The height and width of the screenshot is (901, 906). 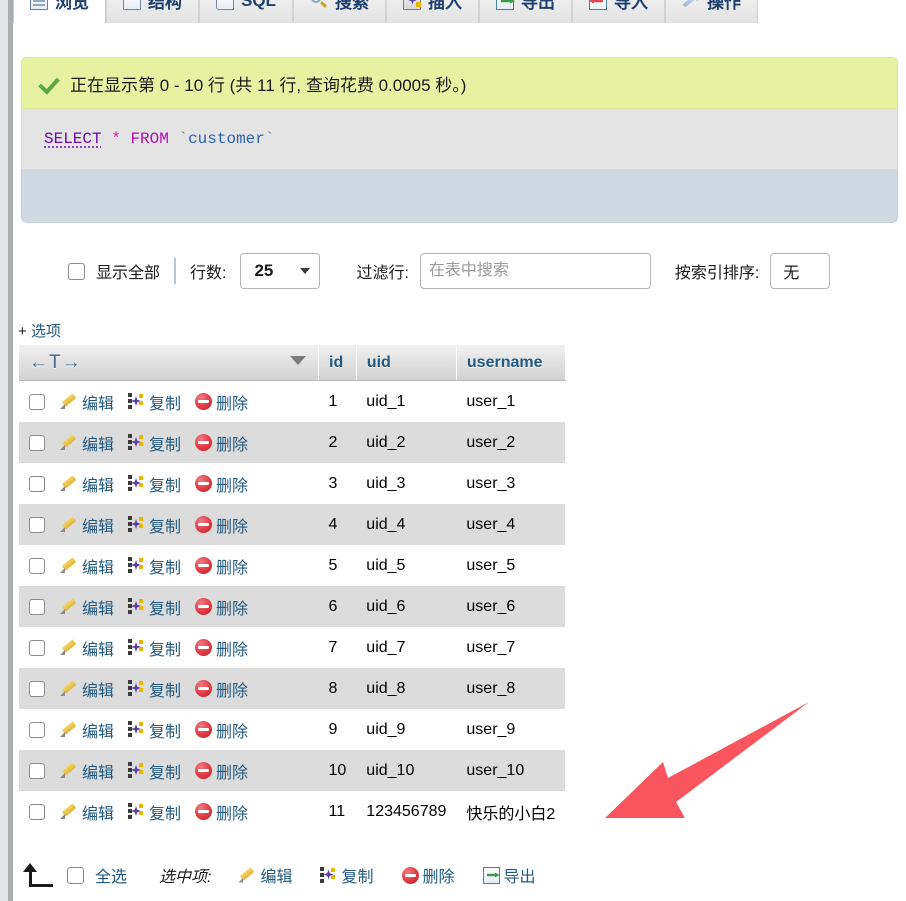 I want to click on header-dropdown-caret-icon, so click(x=298, y=360).